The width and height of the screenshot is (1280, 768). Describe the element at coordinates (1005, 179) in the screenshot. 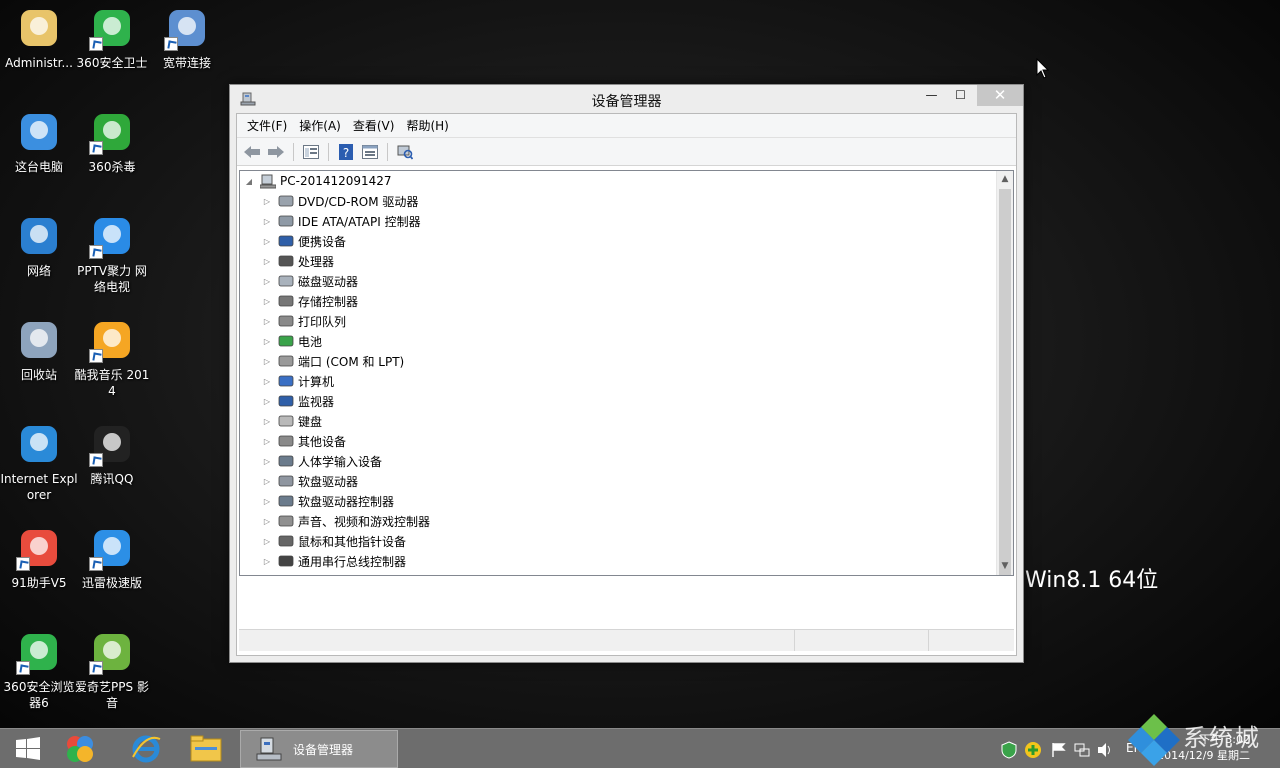

I see `scroll-up-arrow-icon: ▲` at that location.